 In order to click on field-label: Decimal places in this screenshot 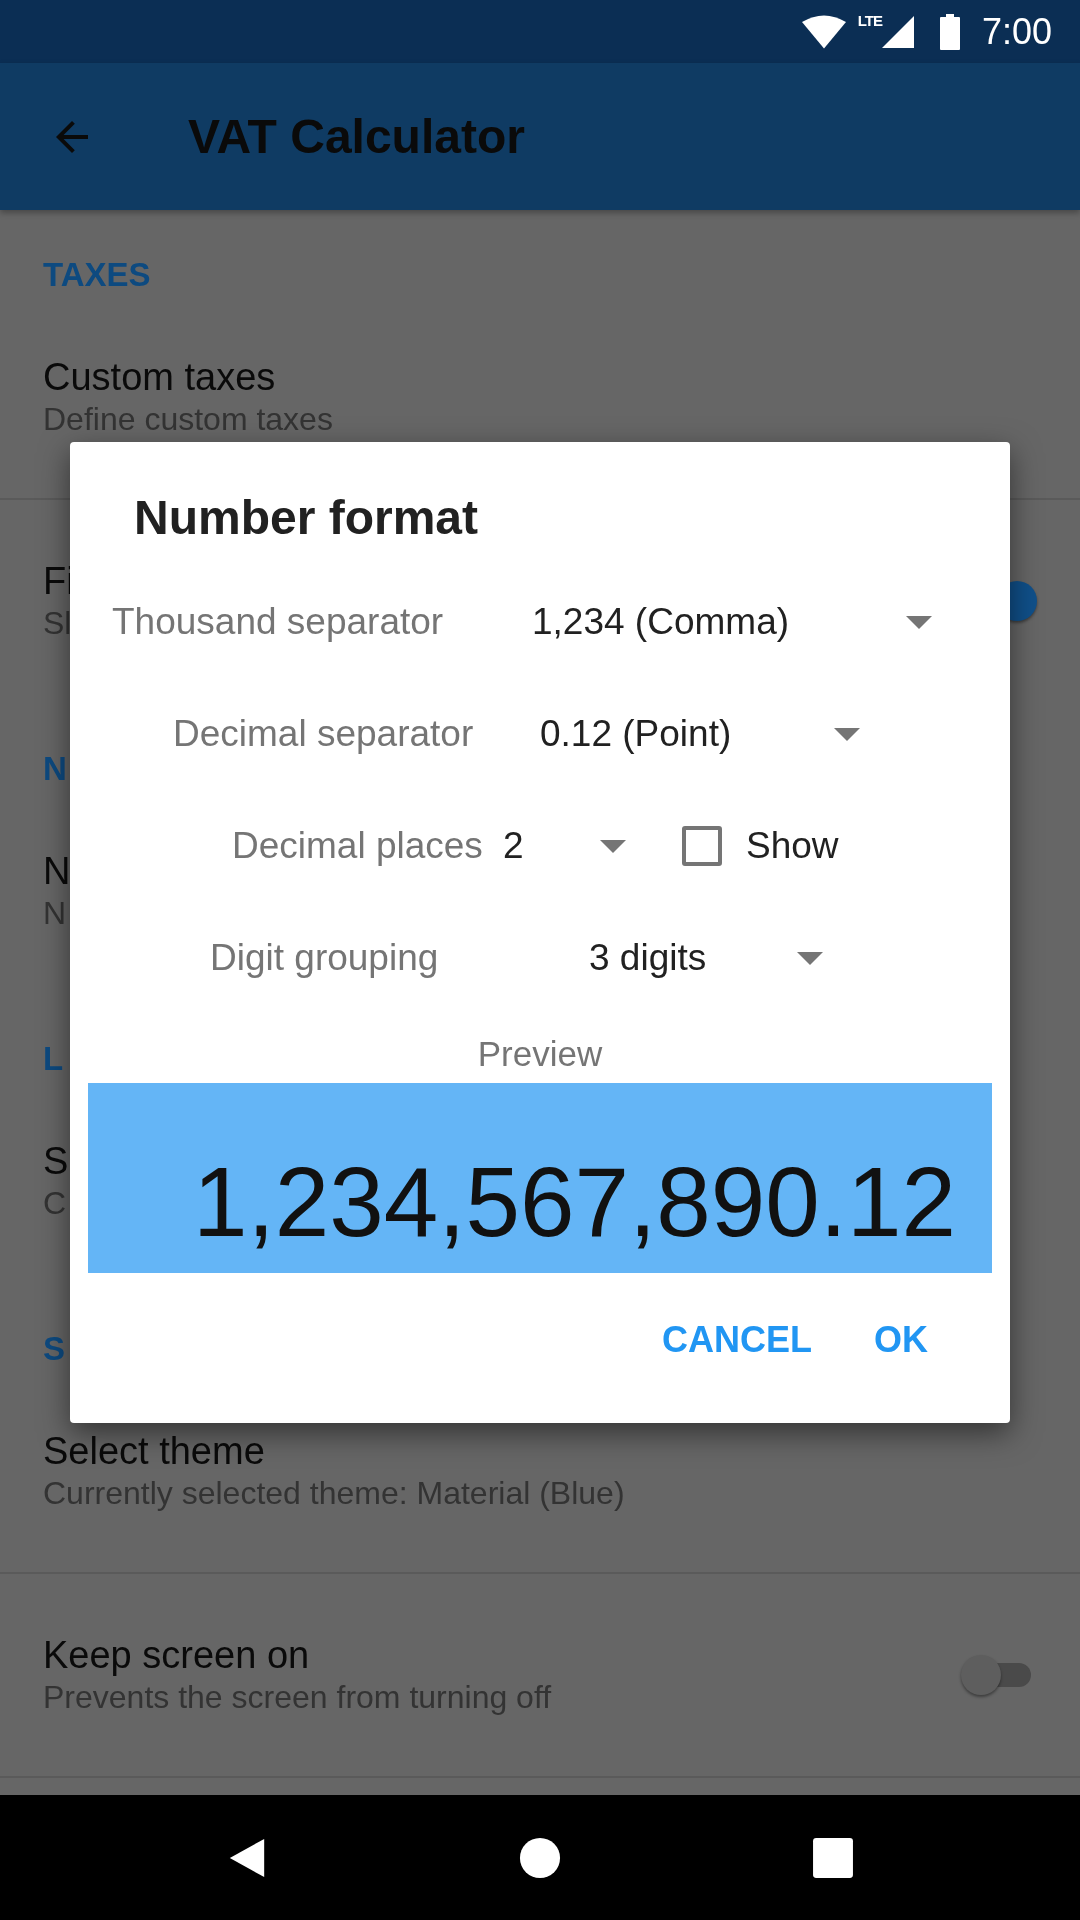, I will do `click(358, 846)`.